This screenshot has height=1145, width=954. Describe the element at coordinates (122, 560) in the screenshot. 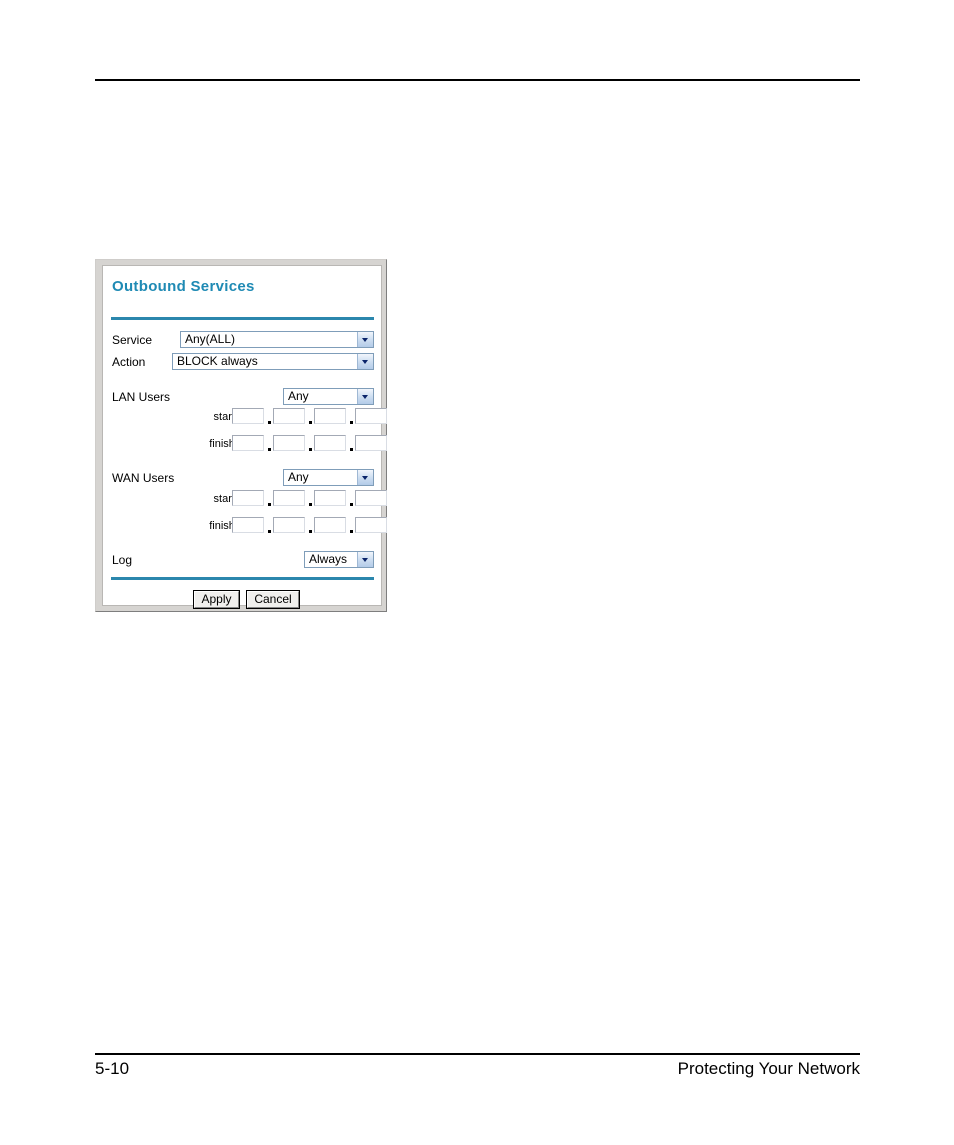

I see `log-label: Log` at that location.